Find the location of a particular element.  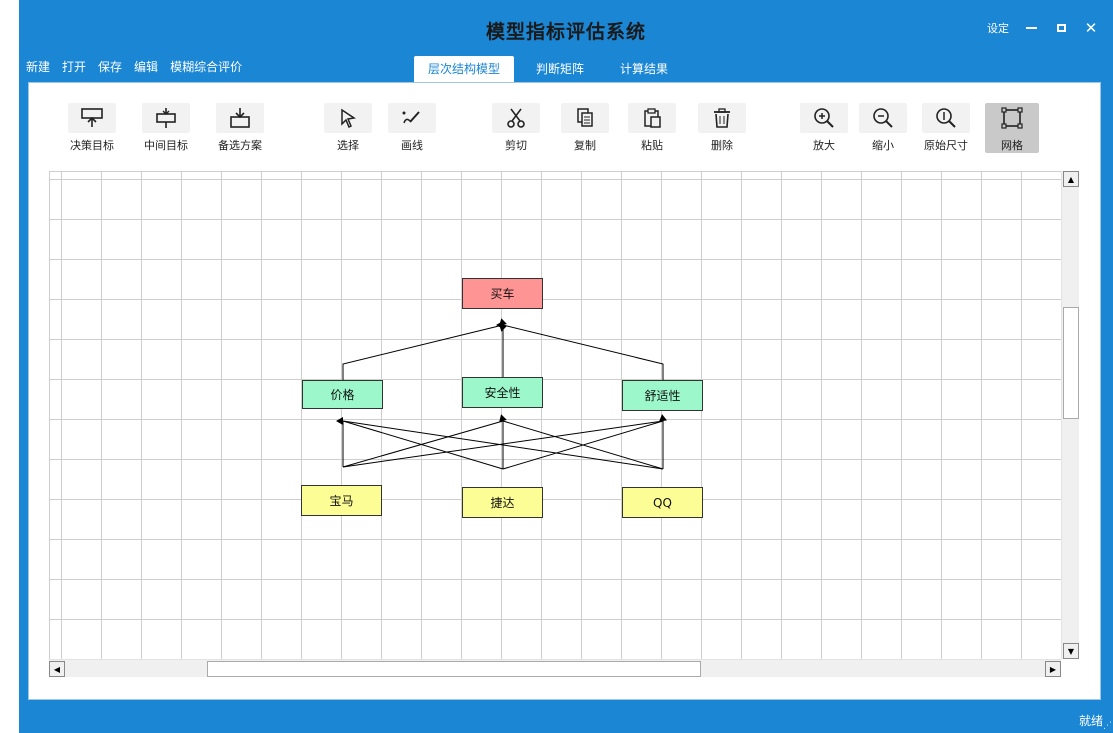

criteria-node: 舒适性 is located at coordinates (662, 395).